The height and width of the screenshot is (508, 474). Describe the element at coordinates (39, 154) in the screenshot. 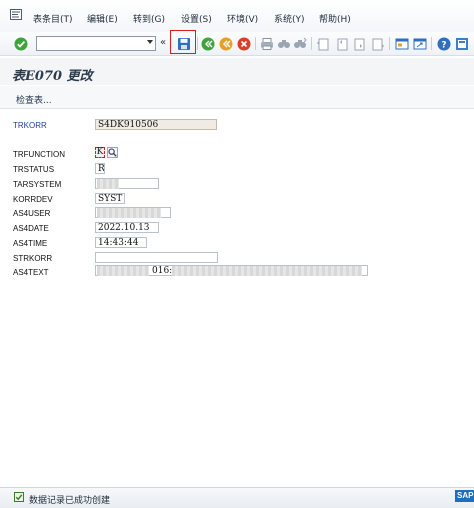

I see `trfunction-label: TRFUNCTION` at that location.